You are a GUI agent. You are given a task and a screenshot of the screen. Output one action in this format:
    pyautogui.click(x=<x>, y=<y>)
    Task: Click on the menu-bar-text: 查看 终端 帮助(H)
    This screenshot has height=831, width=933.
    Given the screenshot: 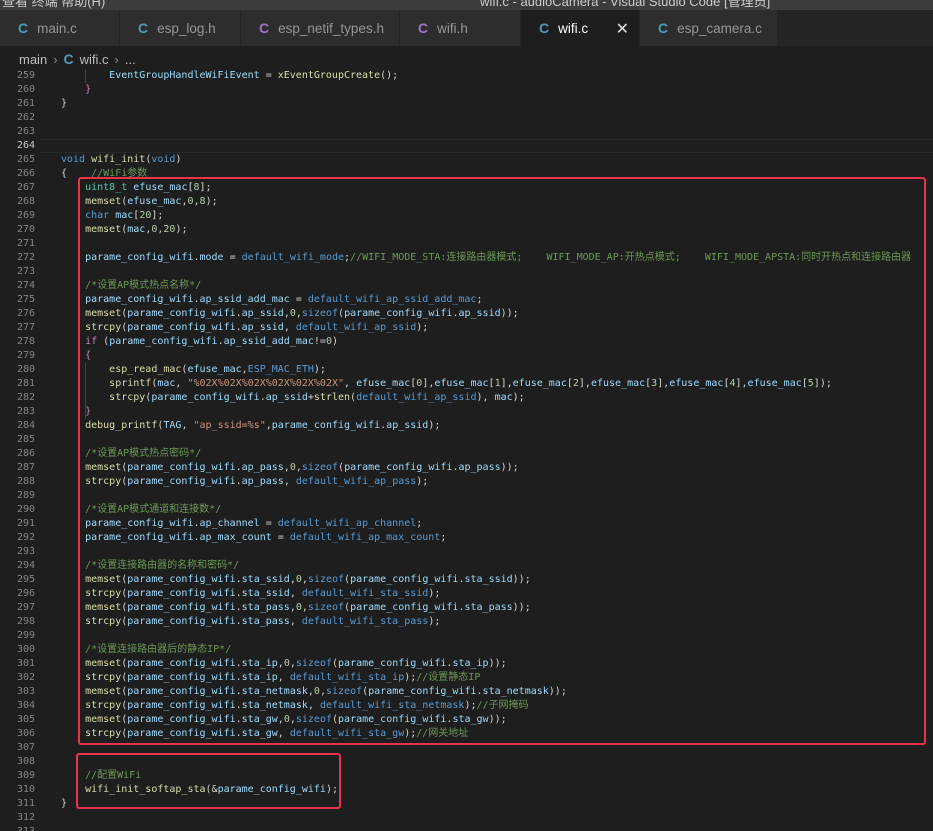 What is the action you would take?
    pyautogui.click(x=53, y=5)
    